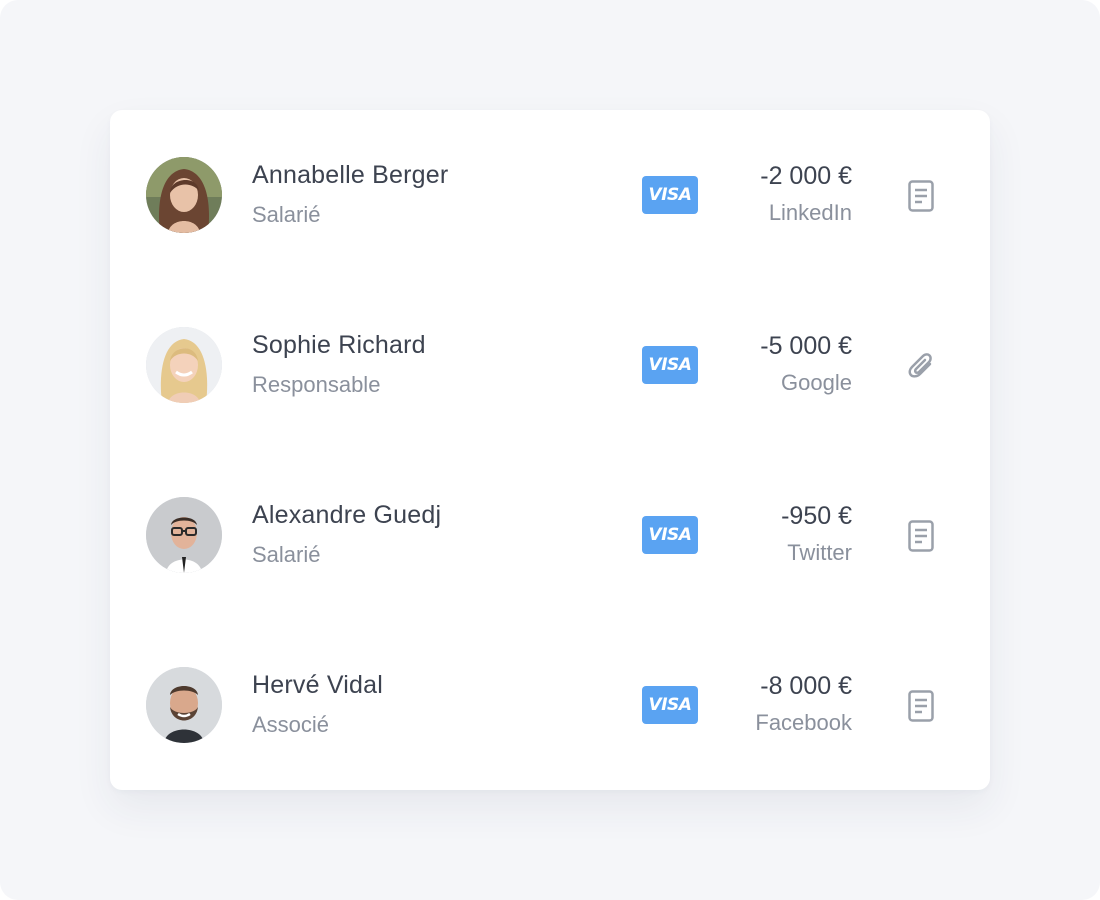 This screenshot has height=900, width=1100. I want to click on person-role: Responsable, so click(316, 384).